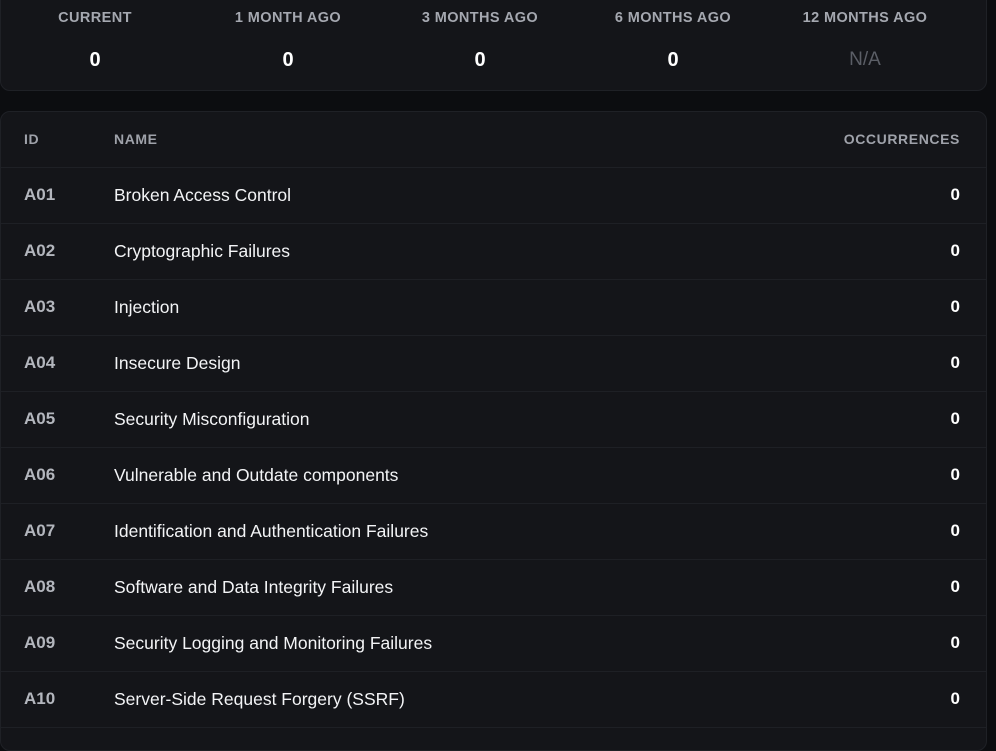 Image resolution: width=996 pixels, height=751 pixels. What do you see at coordinates (493, 420) in the screenshot?
I see `table-row: A05 Security Misconfiguration 0` at bounding box center [493, 420].